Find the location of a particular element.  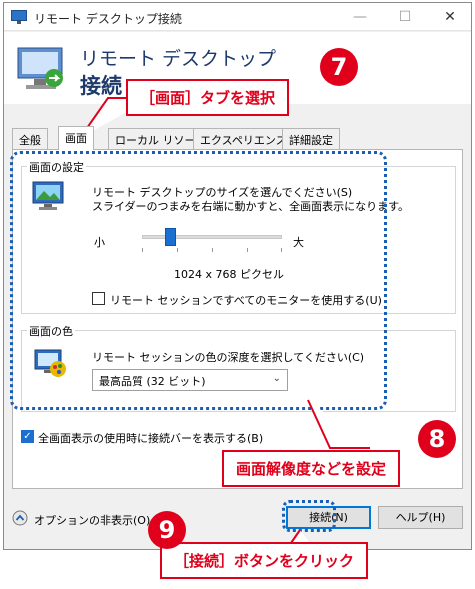

step9-callout: ［接続］ボタンをクリック is located at coordinates (264, 560).